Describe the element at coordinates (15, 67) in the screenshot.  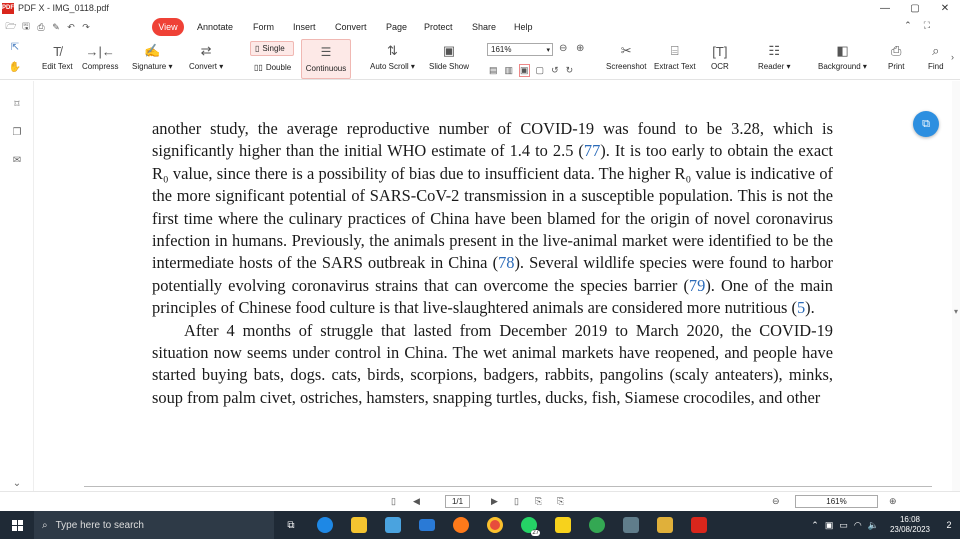
I see `hand-tool-icon: ✋` at that location.